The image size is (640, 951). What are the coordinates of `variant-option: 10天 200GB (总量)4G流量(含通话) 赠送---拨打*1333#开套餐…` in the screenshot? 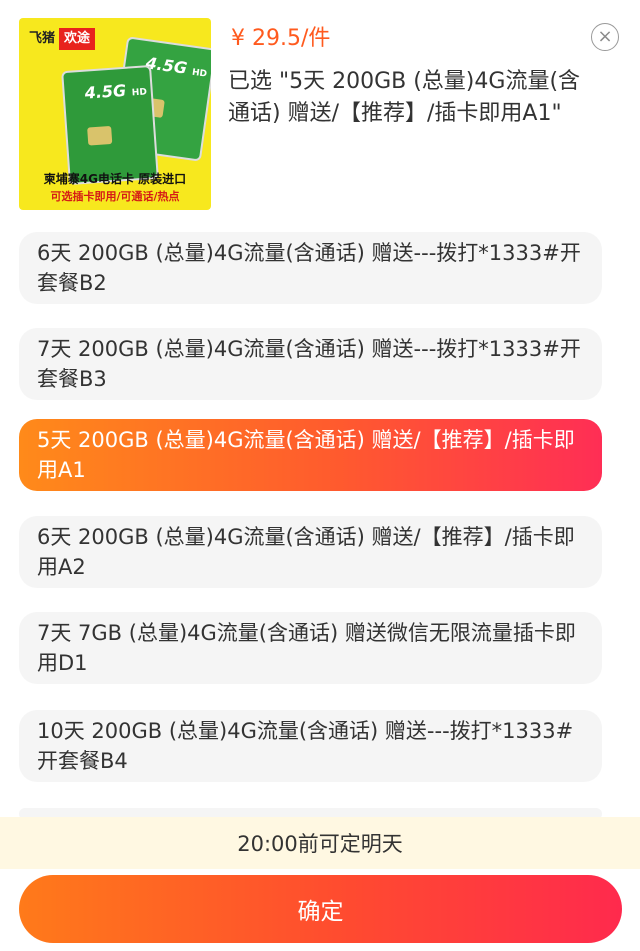 It's located at (310, 746).